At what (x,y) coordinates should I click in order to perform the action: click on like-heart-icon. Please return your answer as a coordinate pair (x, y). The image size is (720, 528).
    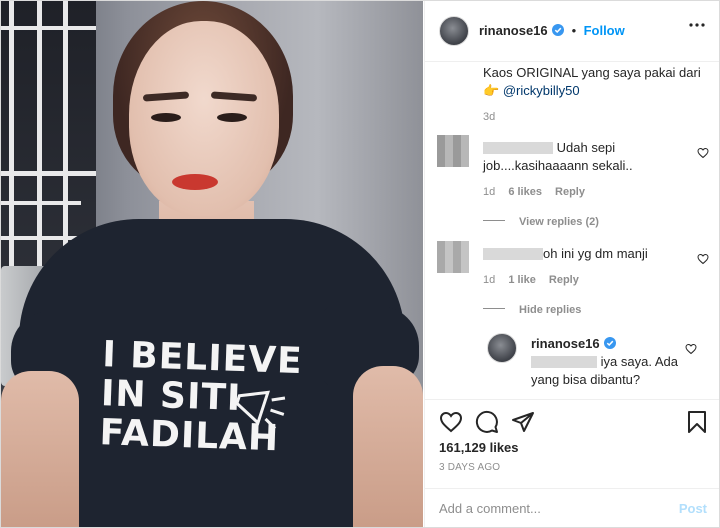
    Looking at the image, I should click on (451, 422).